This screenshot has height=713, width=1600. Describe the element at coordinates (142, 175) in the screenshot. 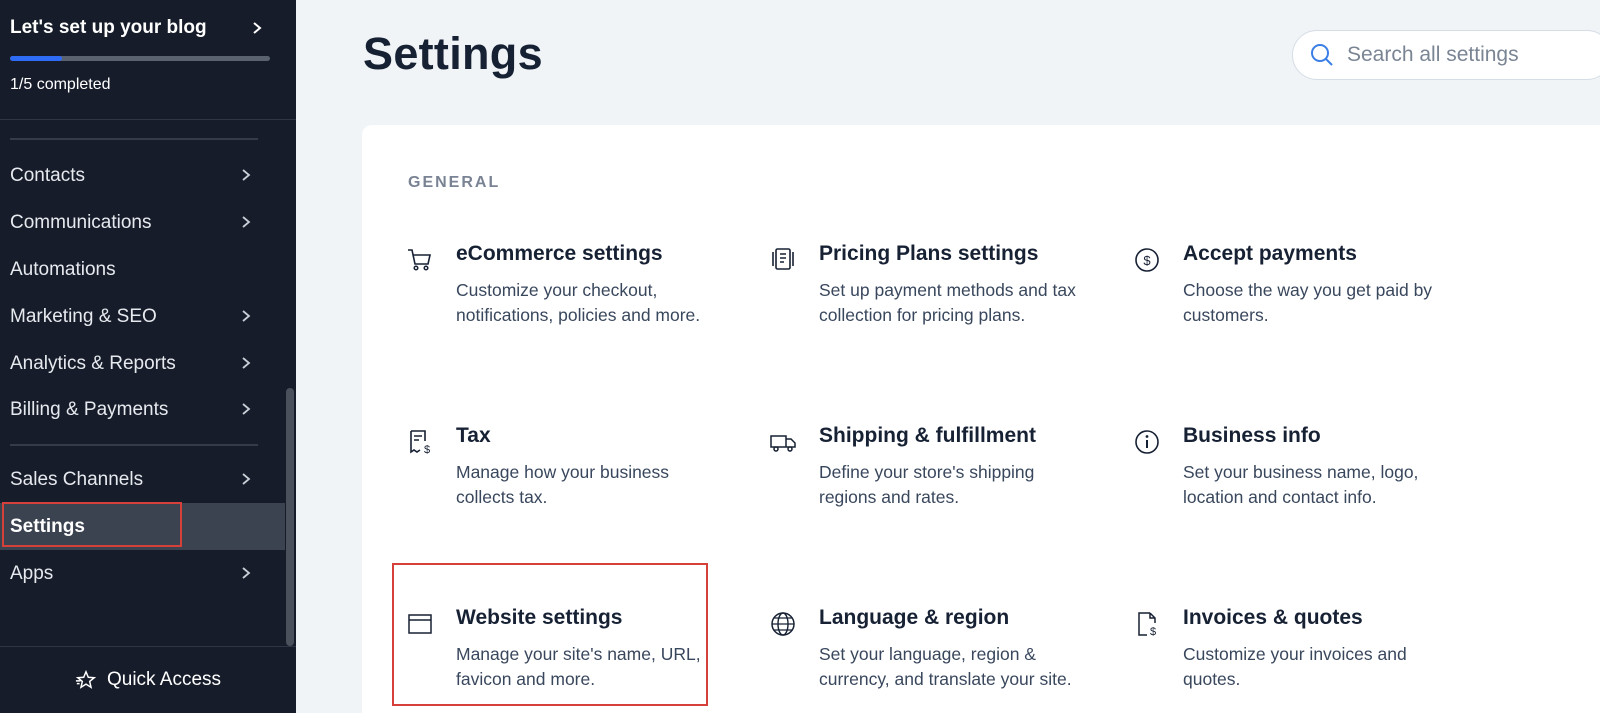

I see `sidebar-item-contacts: Contacts` at that location.